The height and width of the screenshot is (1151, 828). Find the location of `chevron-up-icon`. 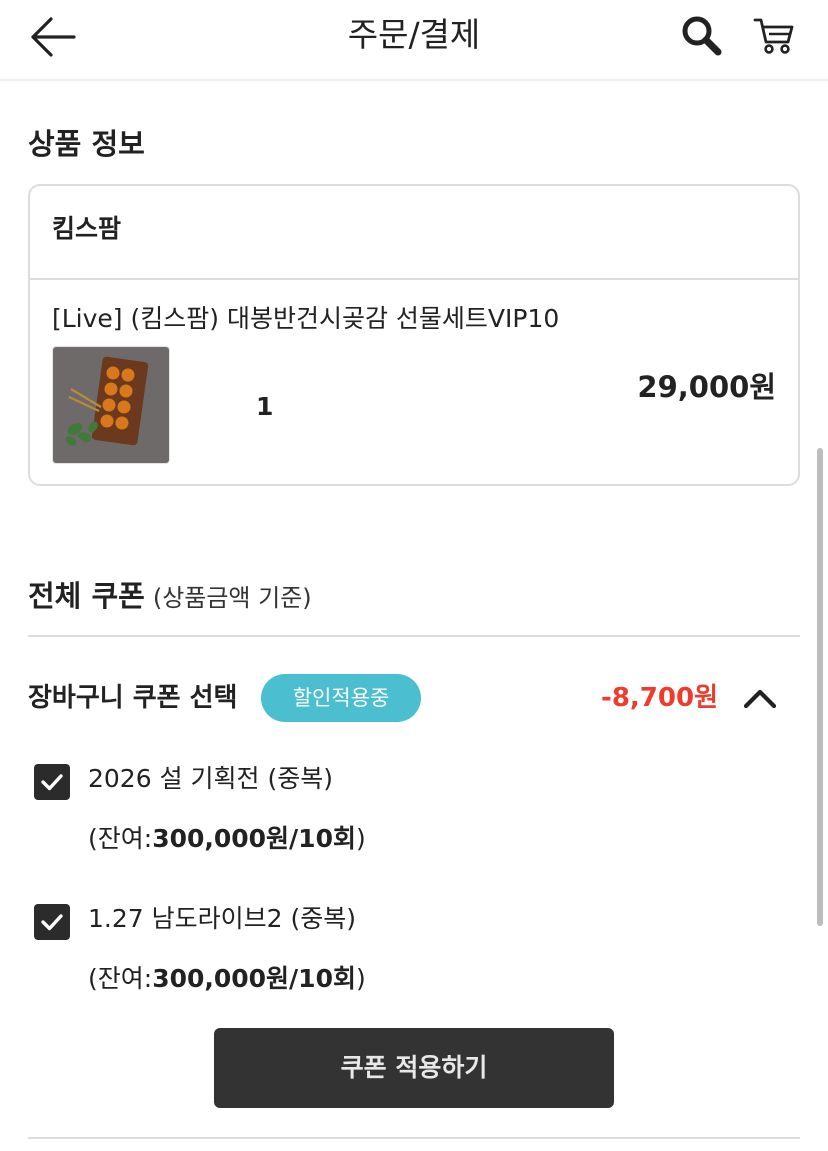

chevron-up-icon is located at coordinates (760, 699).